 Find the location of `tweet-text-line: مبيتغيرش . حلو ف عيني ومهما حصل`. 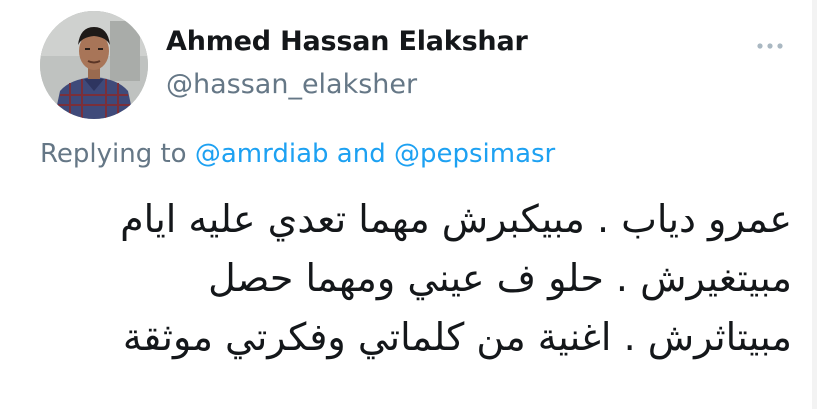

tweet-text-line: مبيتغيرش . حلو ف عيني ومهما حصل is located at coordinates (500, 278).